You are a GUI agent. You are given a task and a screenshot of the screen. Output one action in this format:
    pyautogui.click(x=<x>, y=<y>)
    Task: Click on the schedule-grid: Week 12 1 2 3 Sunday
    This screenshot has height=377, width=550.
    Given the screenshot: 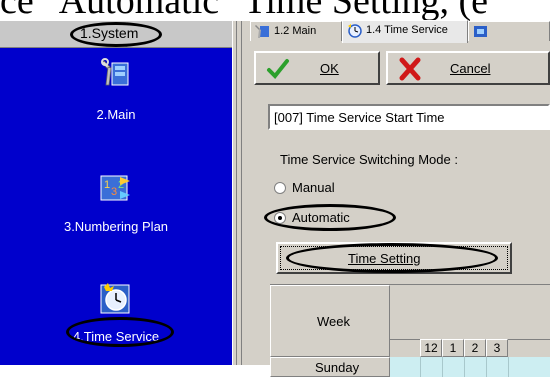 What is the action you would take?
    pyautogui.click(x=410, y=330)
    